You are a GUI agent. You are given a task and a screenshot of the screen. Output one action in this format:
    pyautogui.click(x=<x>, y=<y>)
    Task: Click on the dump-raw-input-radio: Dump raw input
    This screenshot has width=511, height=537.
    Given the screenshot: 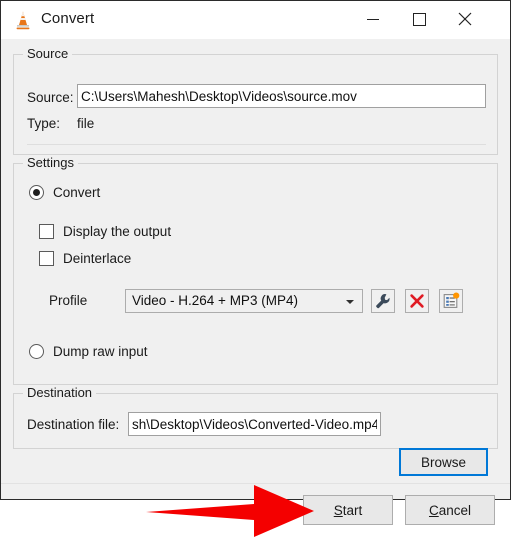 What is the action you would take?
    pyautogui.click(x=88, y=351)
    